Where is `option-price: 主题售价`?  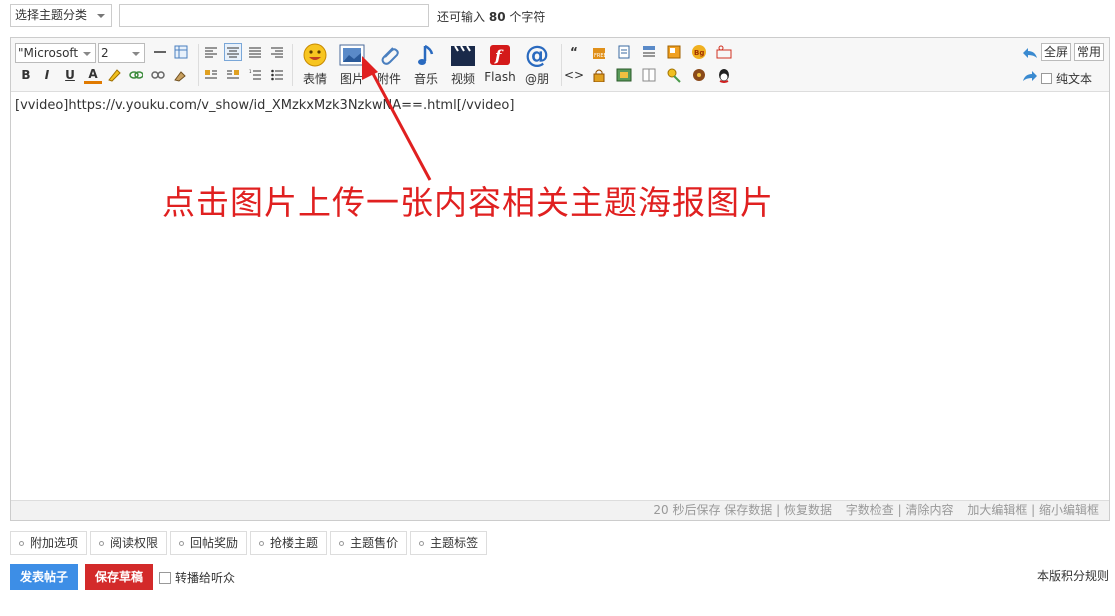 option-price: 主题售价 is located at coordinates (369, 543).